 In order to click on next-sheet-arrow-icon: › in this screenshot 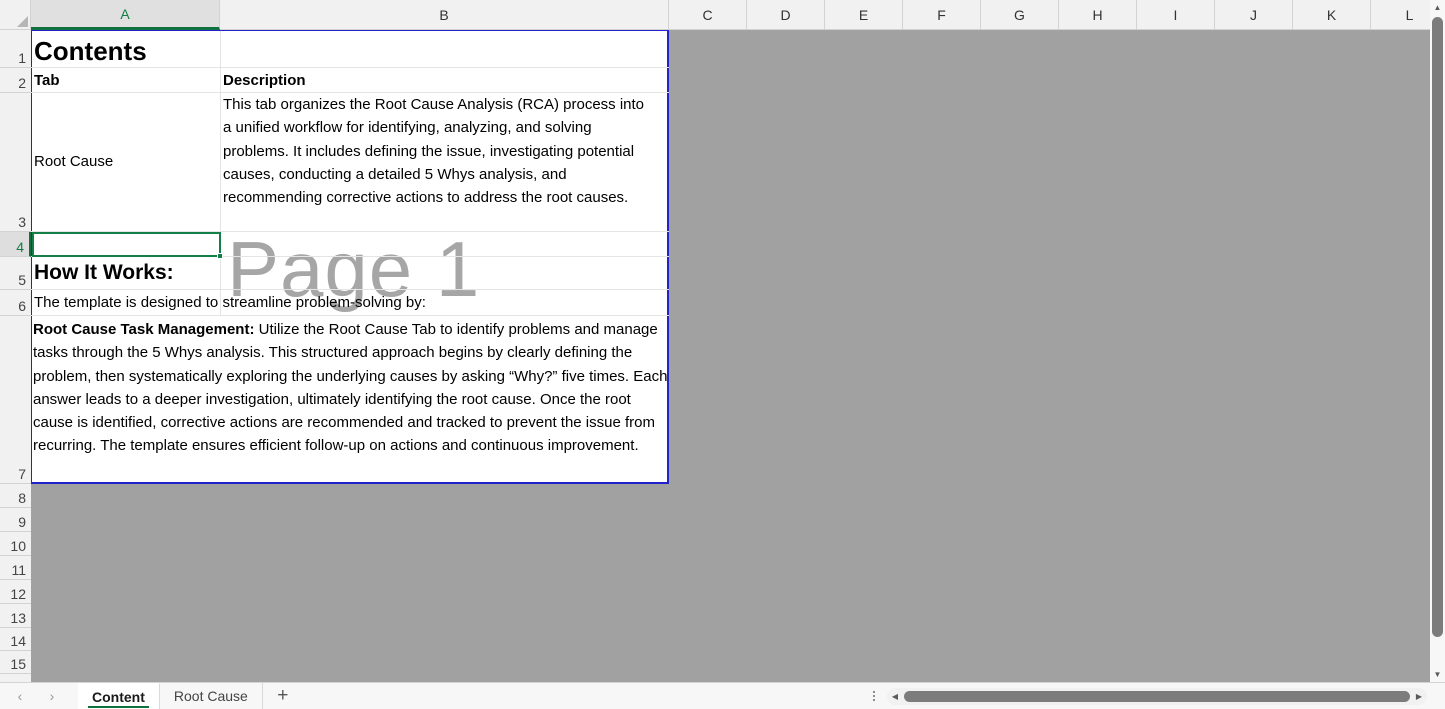, I will do `click(52, 696)`.